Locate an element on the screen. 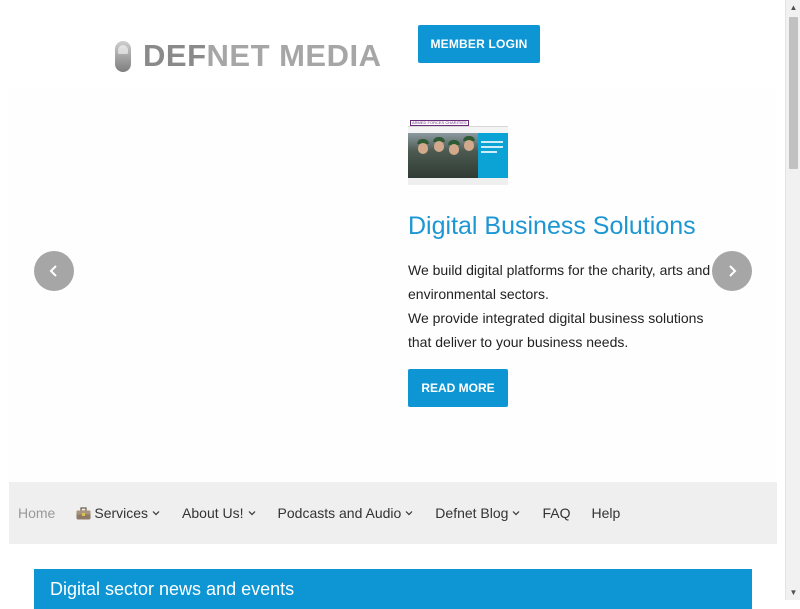  nav-item-help: Help is located at coordinates (605, 513).